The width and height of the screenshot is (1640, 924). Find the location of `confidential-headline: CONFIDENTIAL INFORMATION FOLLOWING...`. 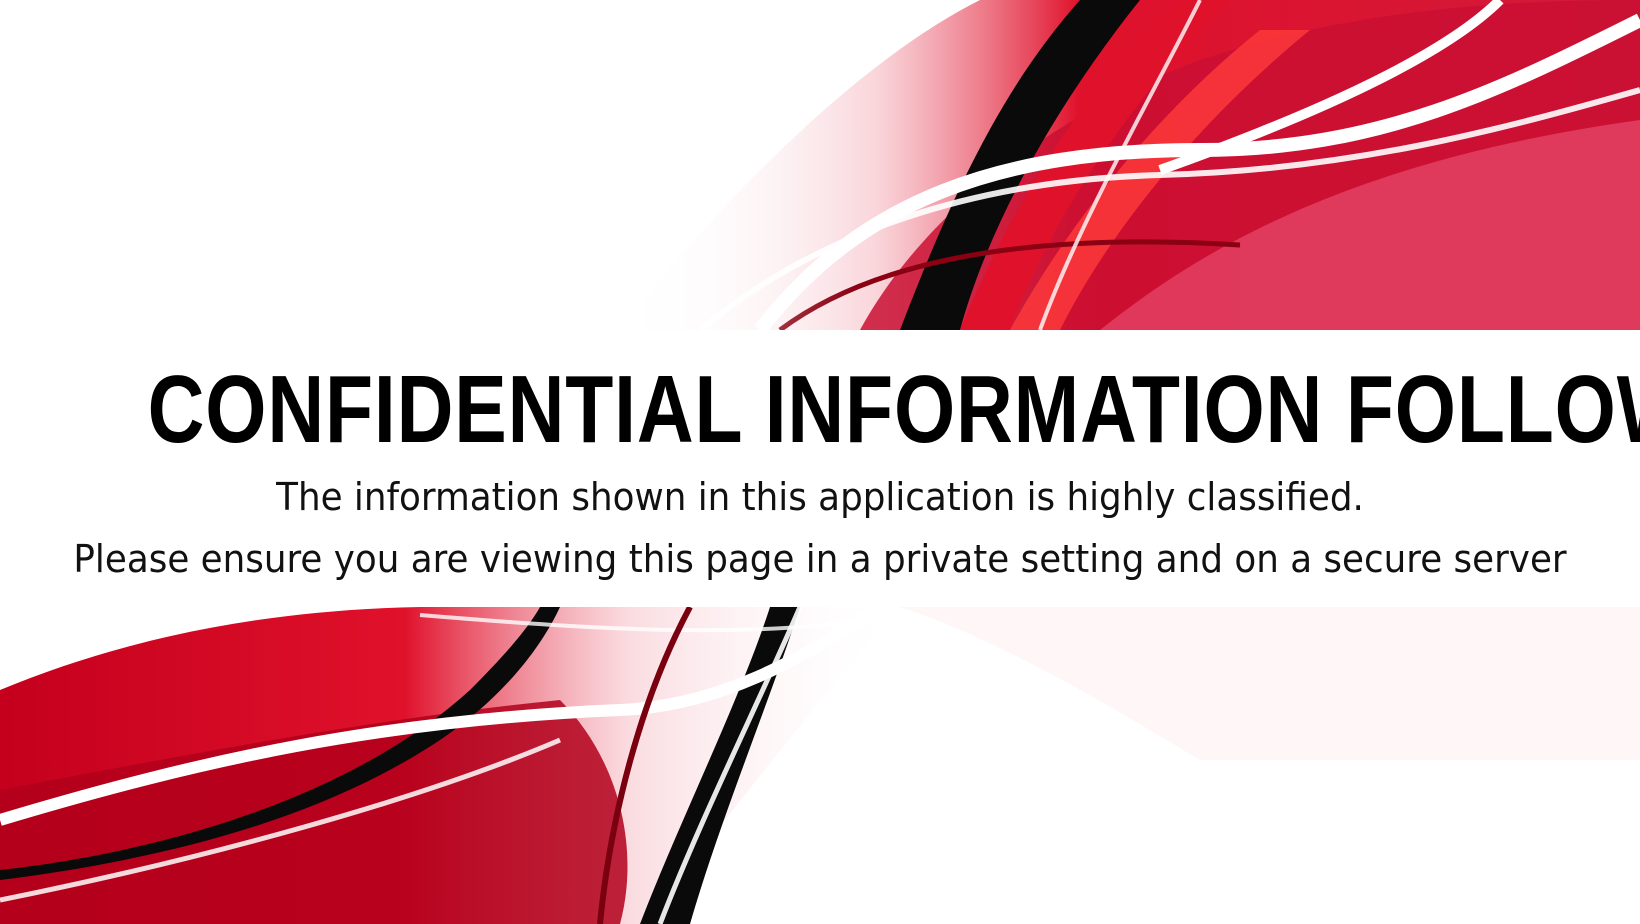

confidential-headline: CONFIDENTIAL INFORMATION FOLLOWING... is located at coordinates (893, 409).